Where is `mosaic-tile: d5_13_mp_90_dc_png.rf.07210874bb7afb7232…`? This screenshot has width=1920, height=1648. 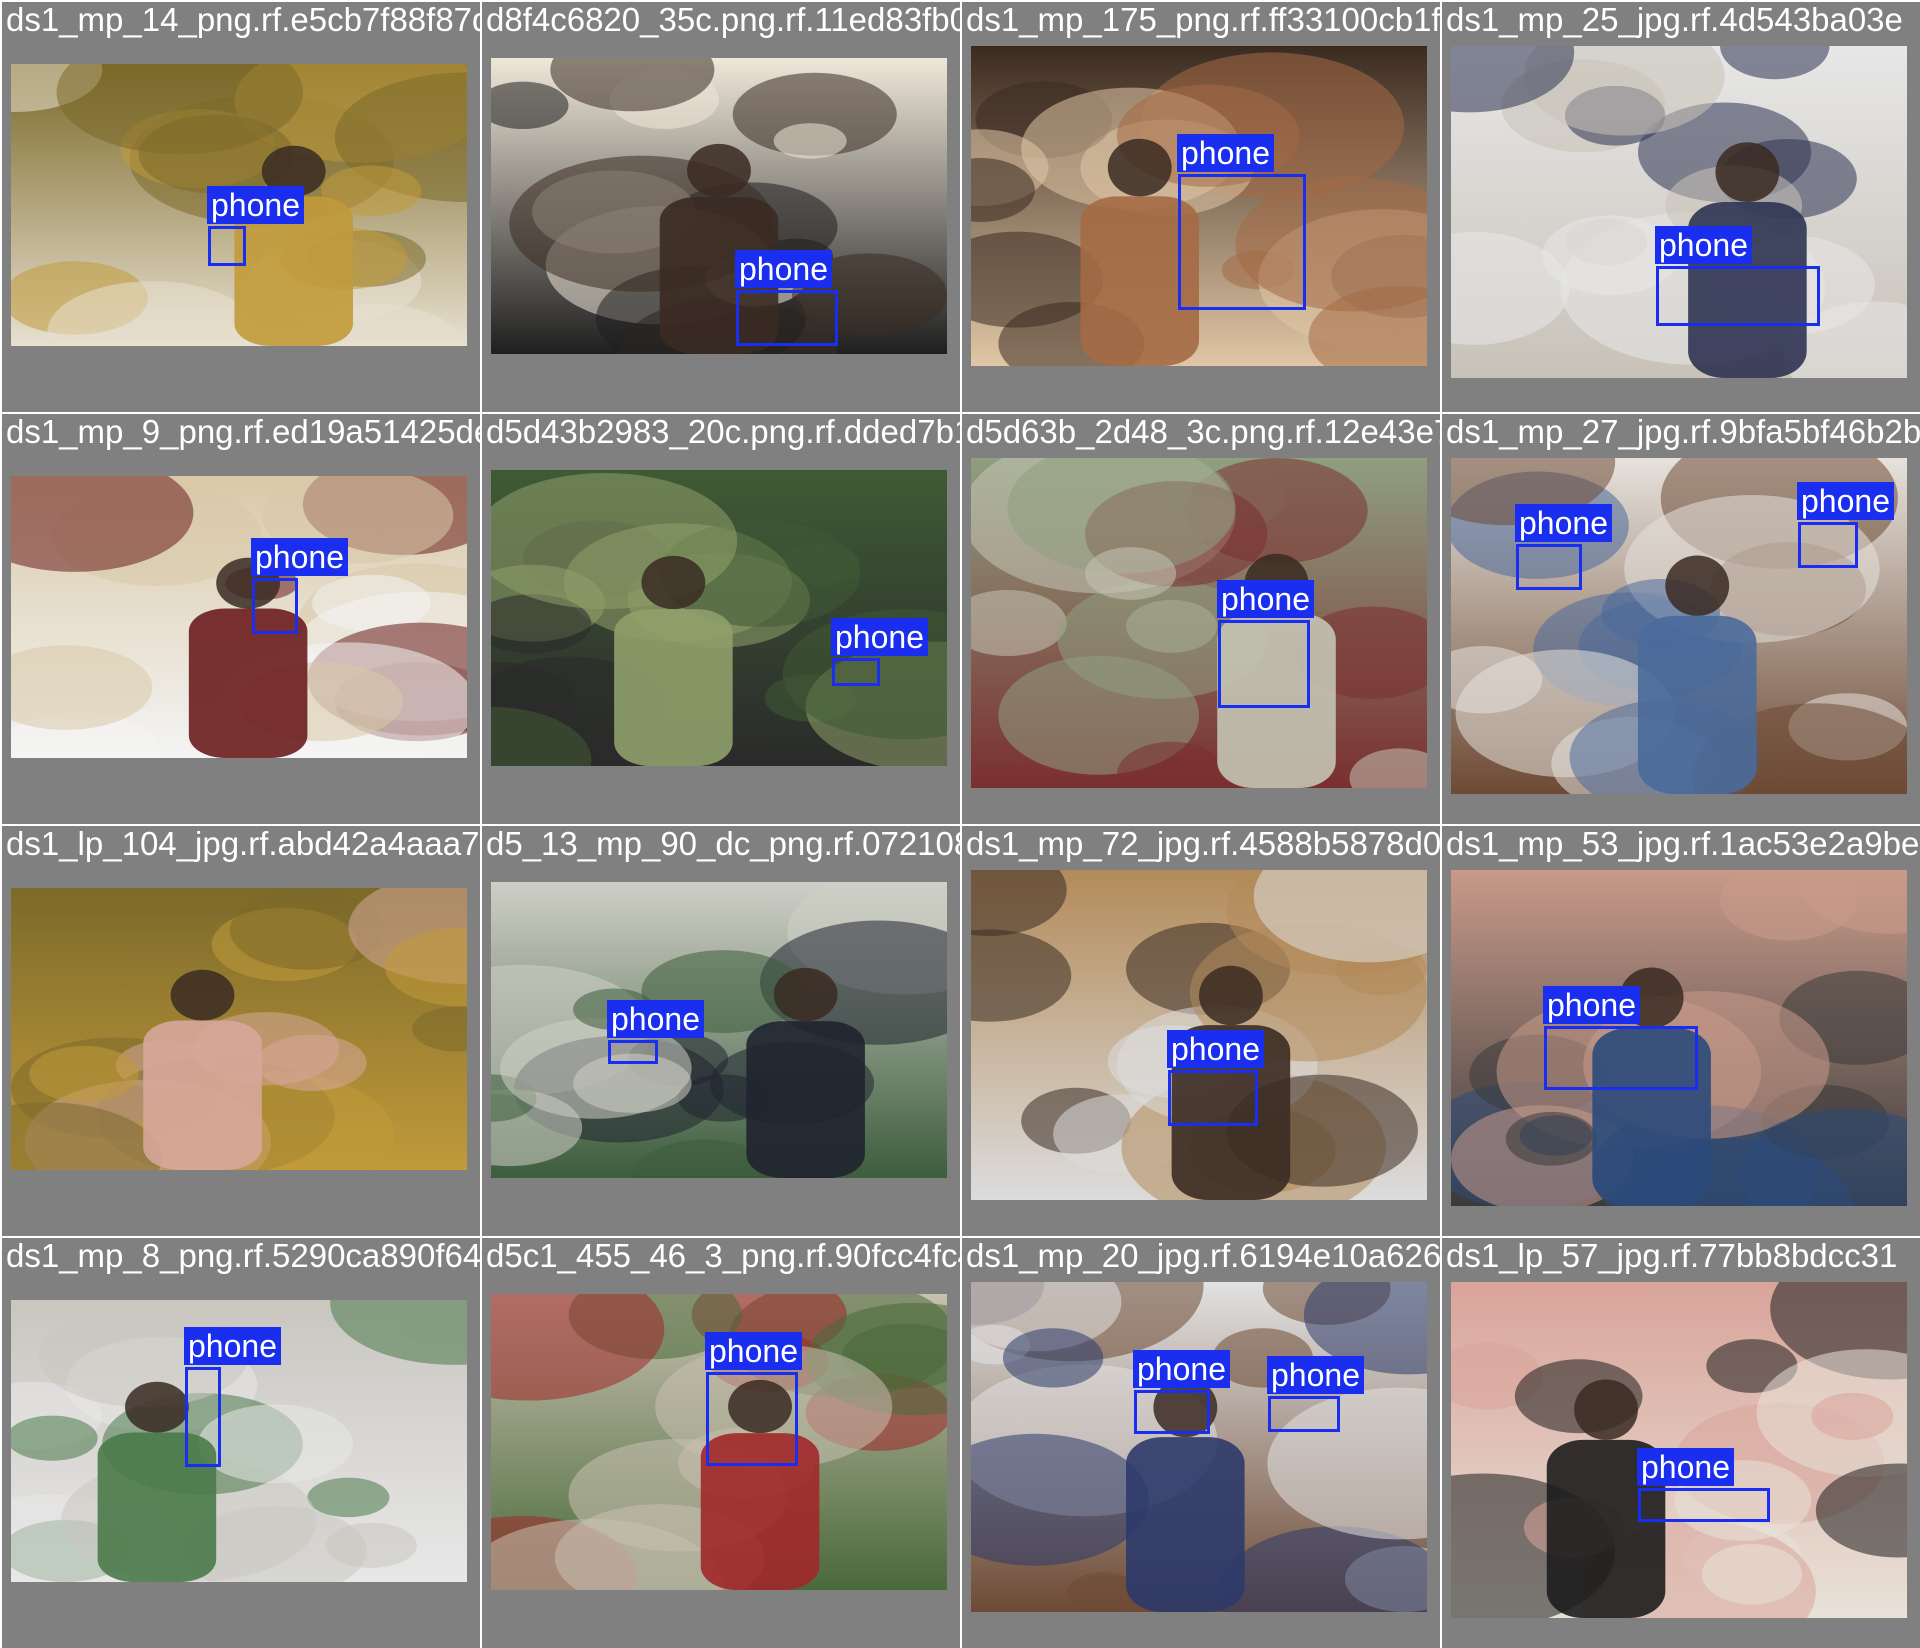
mosaic-tile: d5_13_mp_90_dc_png.rf.07210874bb7afb7232… is located at coordinates (721, 1031).